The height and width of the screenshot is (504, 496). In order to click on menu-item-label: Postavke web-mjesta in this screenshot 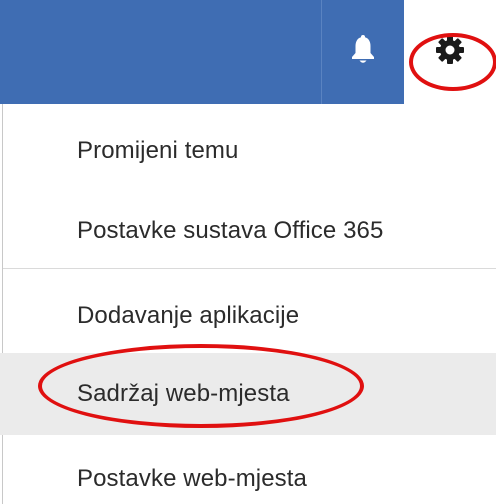, I will do `click(192, 478)`.